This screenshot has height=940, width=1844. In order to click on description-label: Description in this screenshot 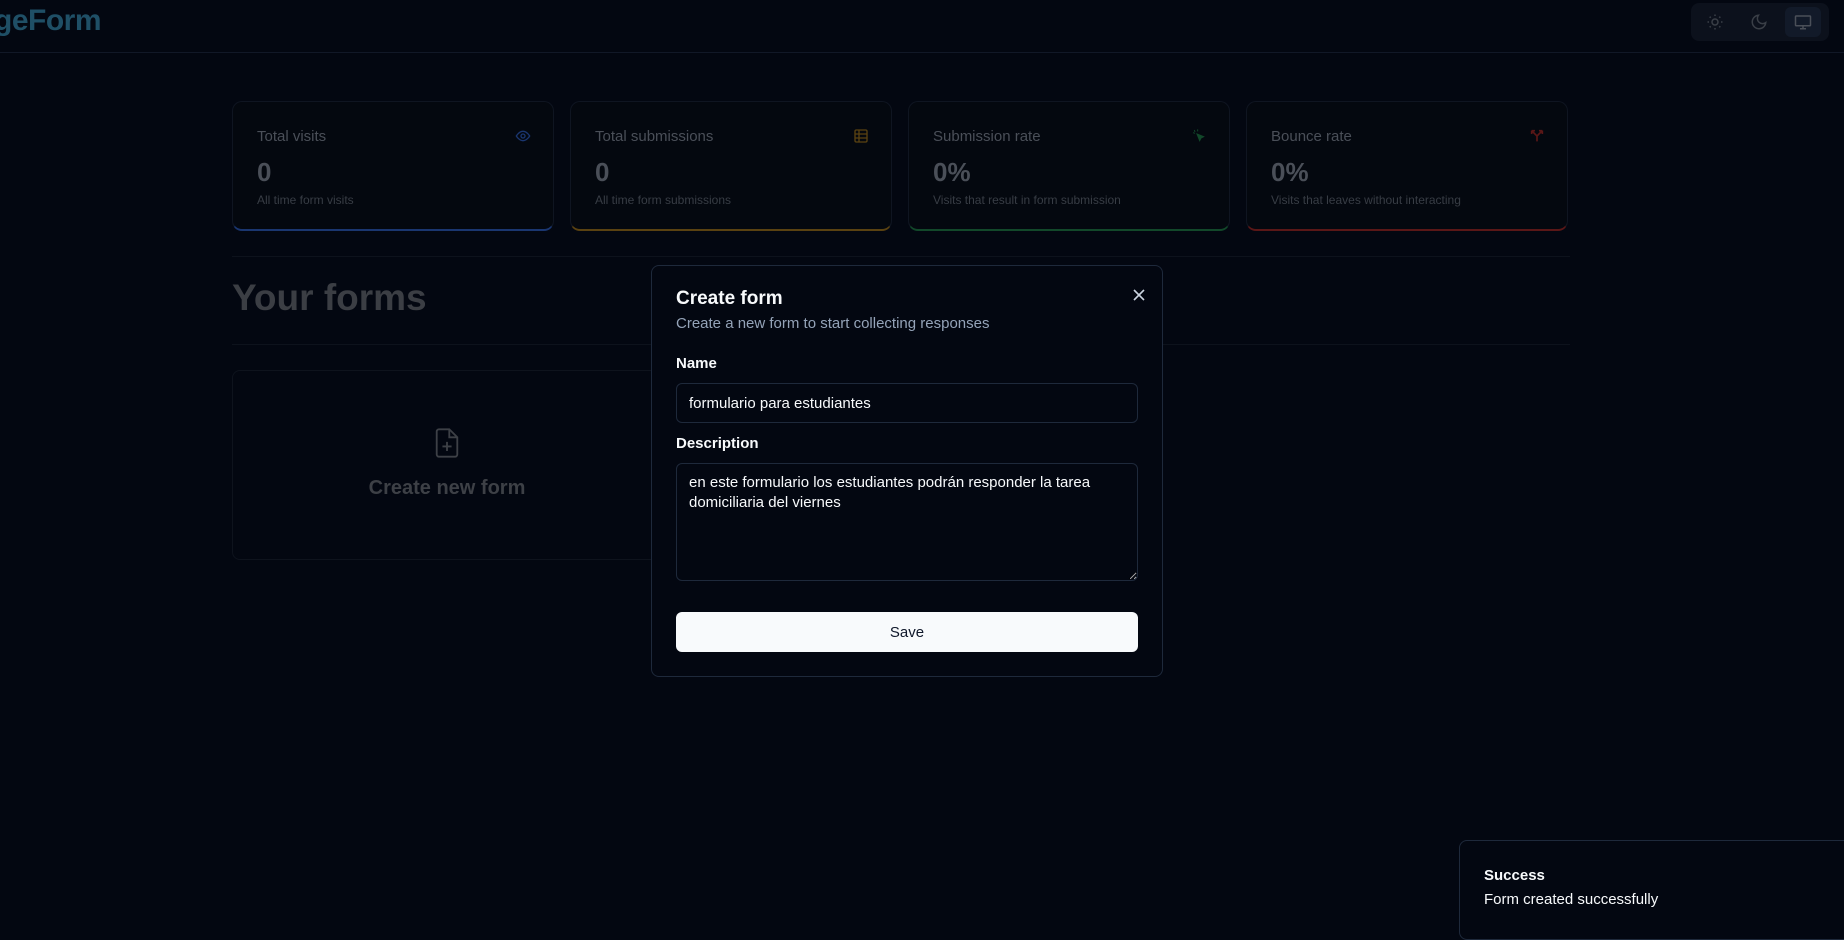, I will do `click(717, 443)`.